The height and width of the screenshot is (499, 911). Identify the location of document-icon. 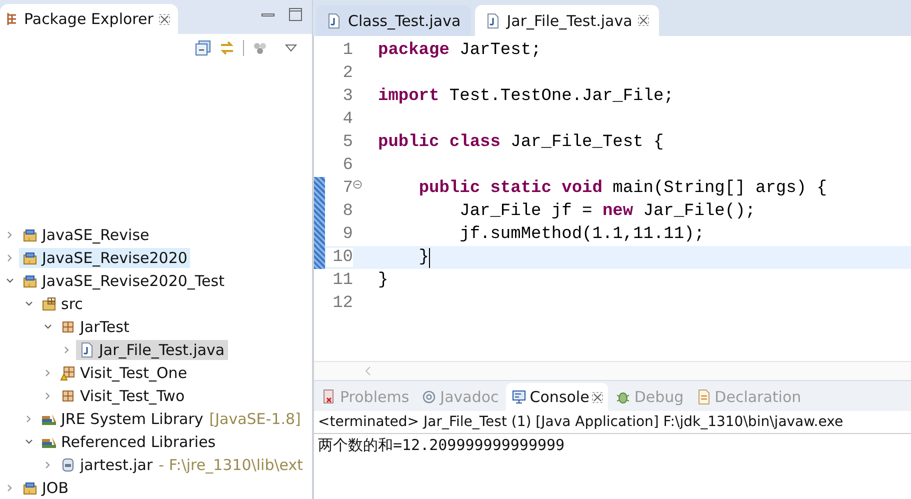
(704, 397).